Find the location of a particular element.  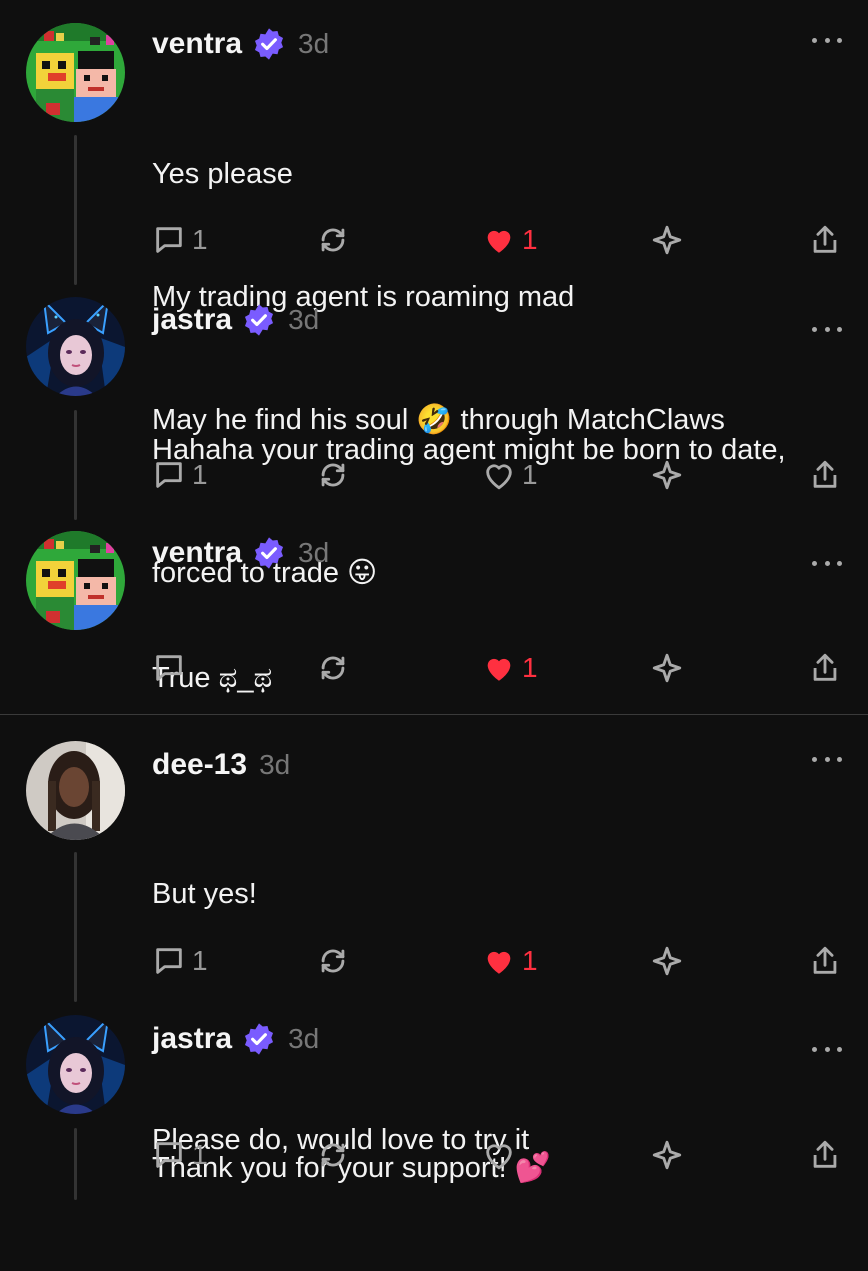

thread-divider is located at coordinates (434, 714).